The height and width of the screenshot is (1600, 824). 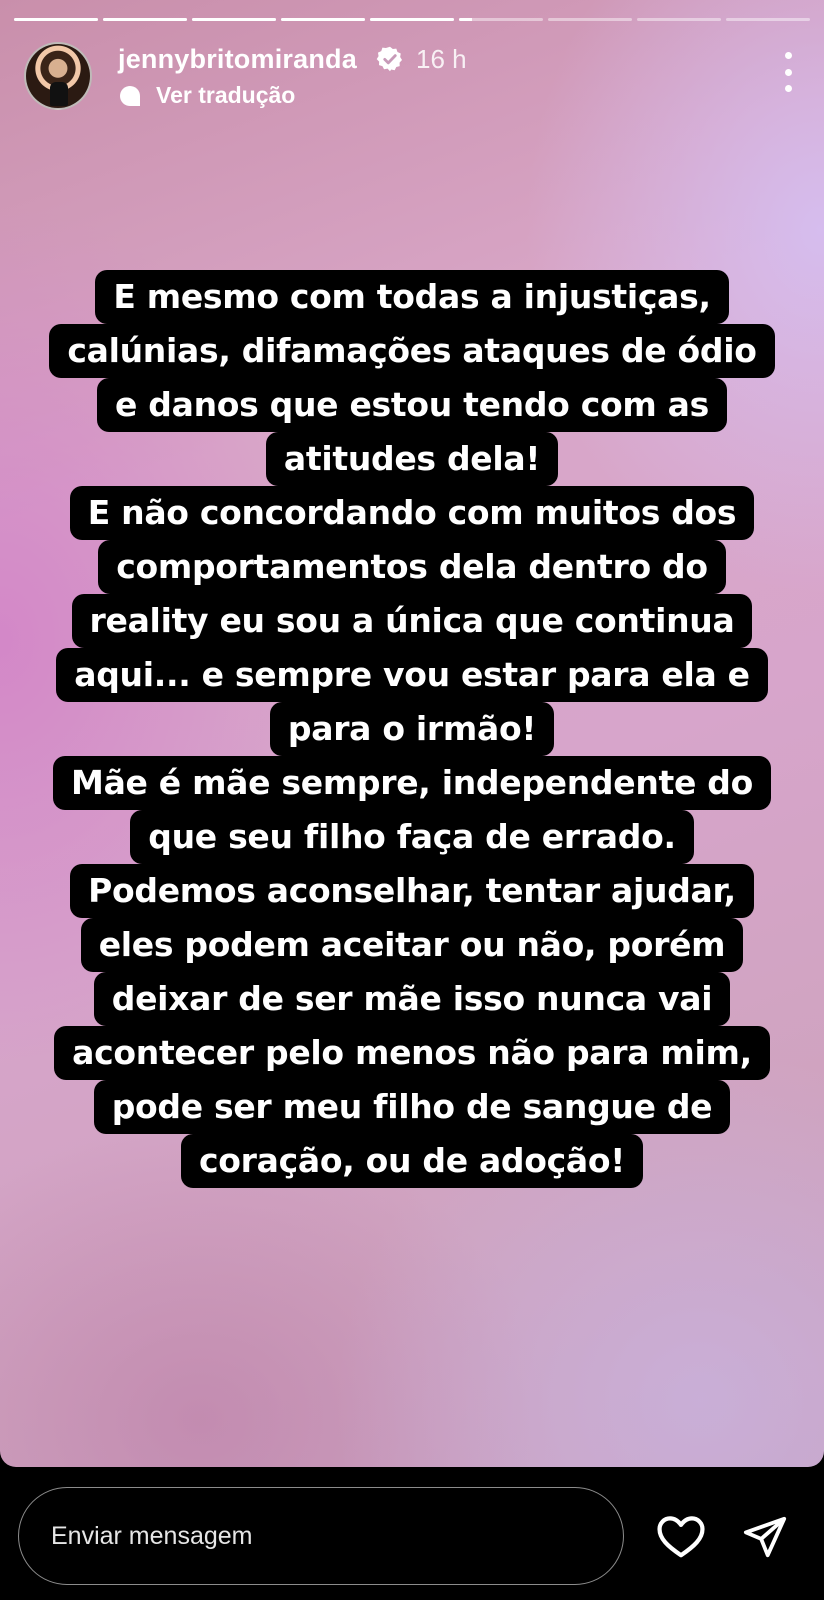 What do you see at coordinates (226, 95) in the screenshot?
I see `translate-label: Ver tradução` at bounding box center [226, 95].